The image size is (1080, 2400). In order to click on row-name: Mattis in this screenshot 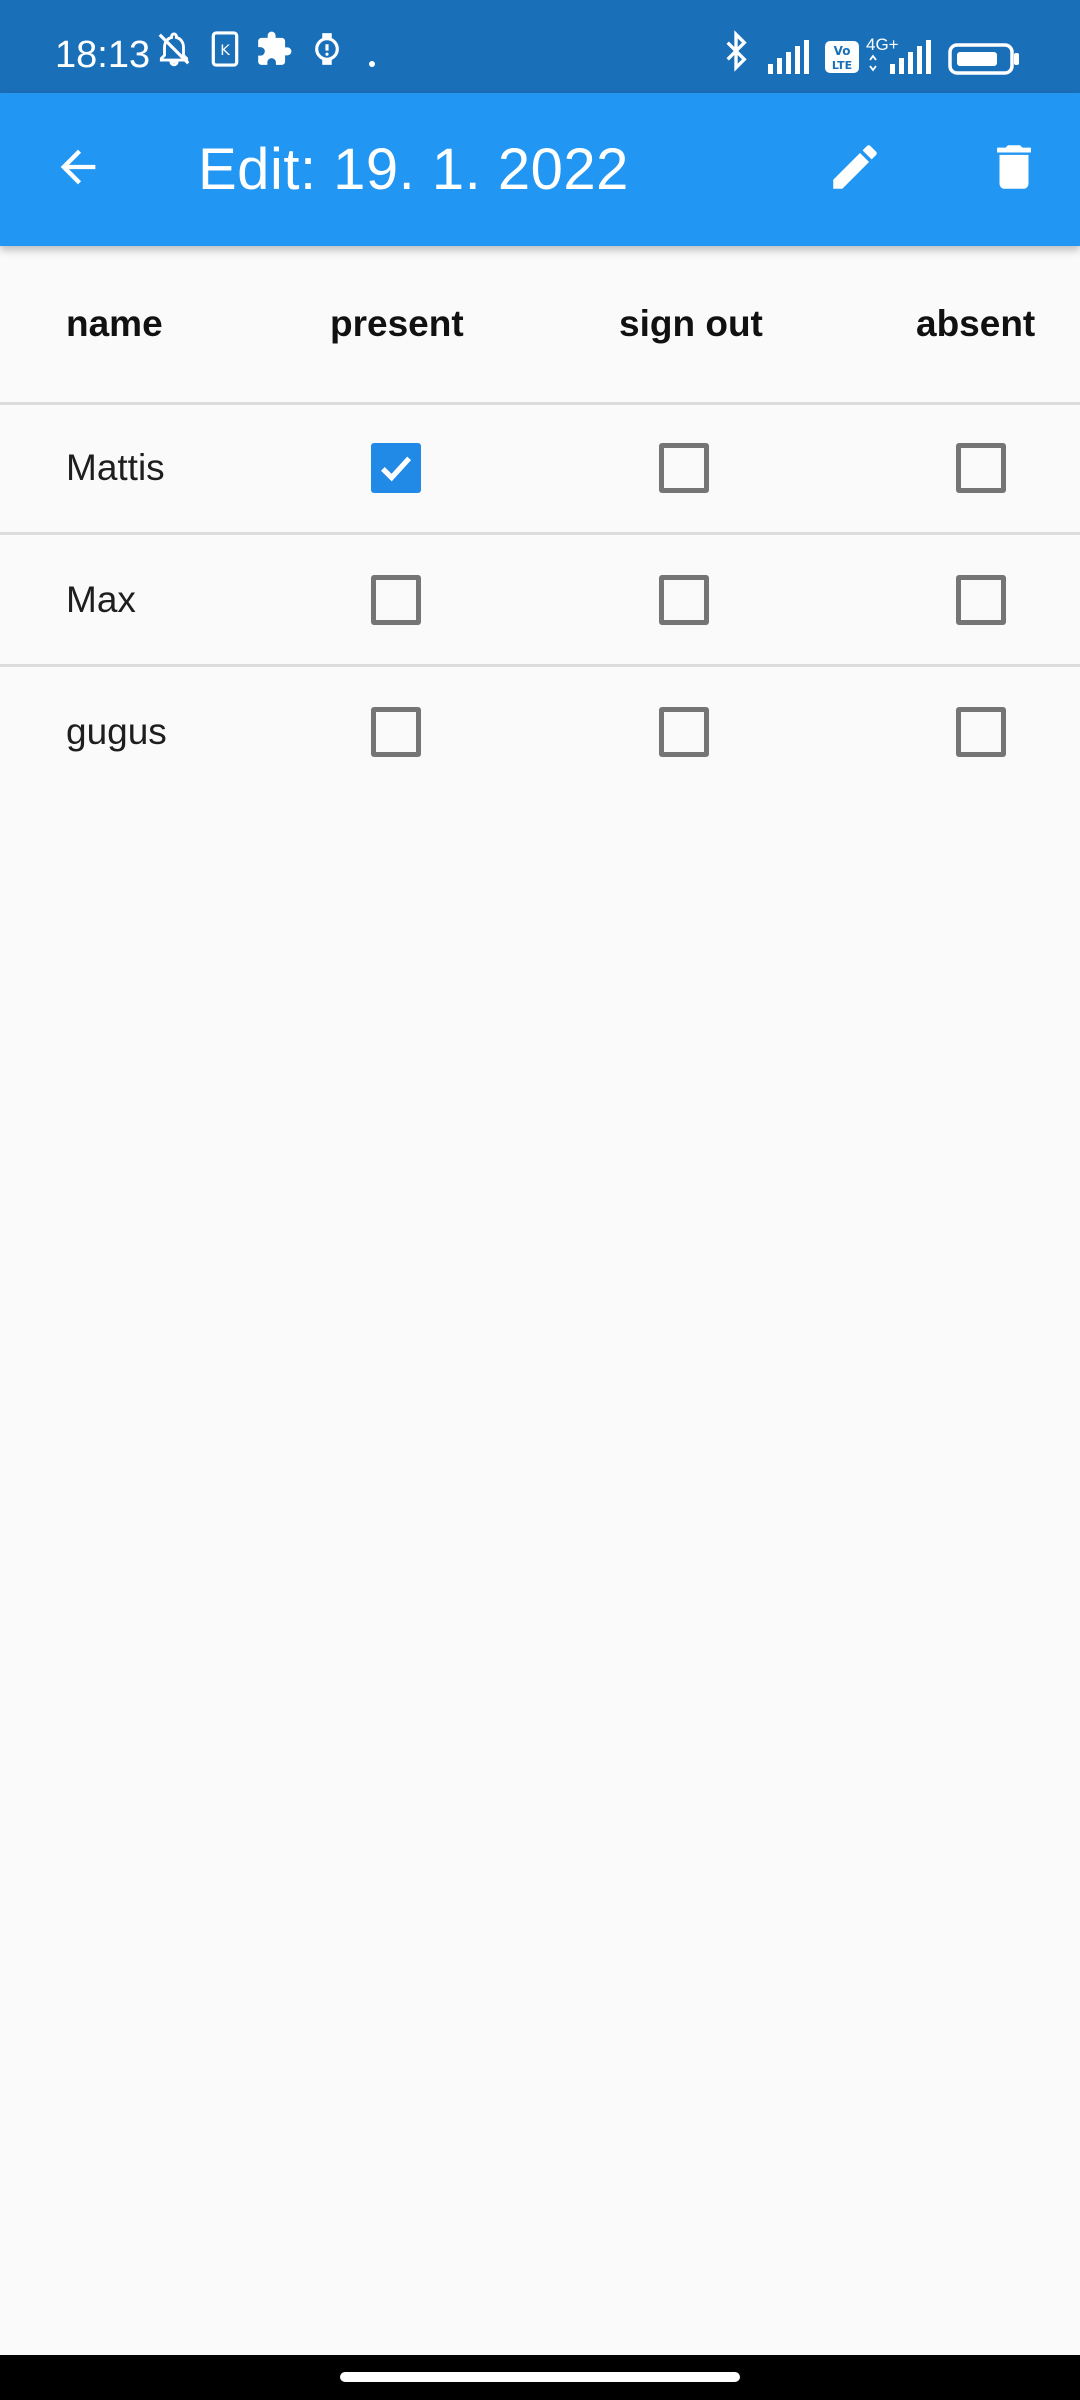, I will do `click(115, 467)`.